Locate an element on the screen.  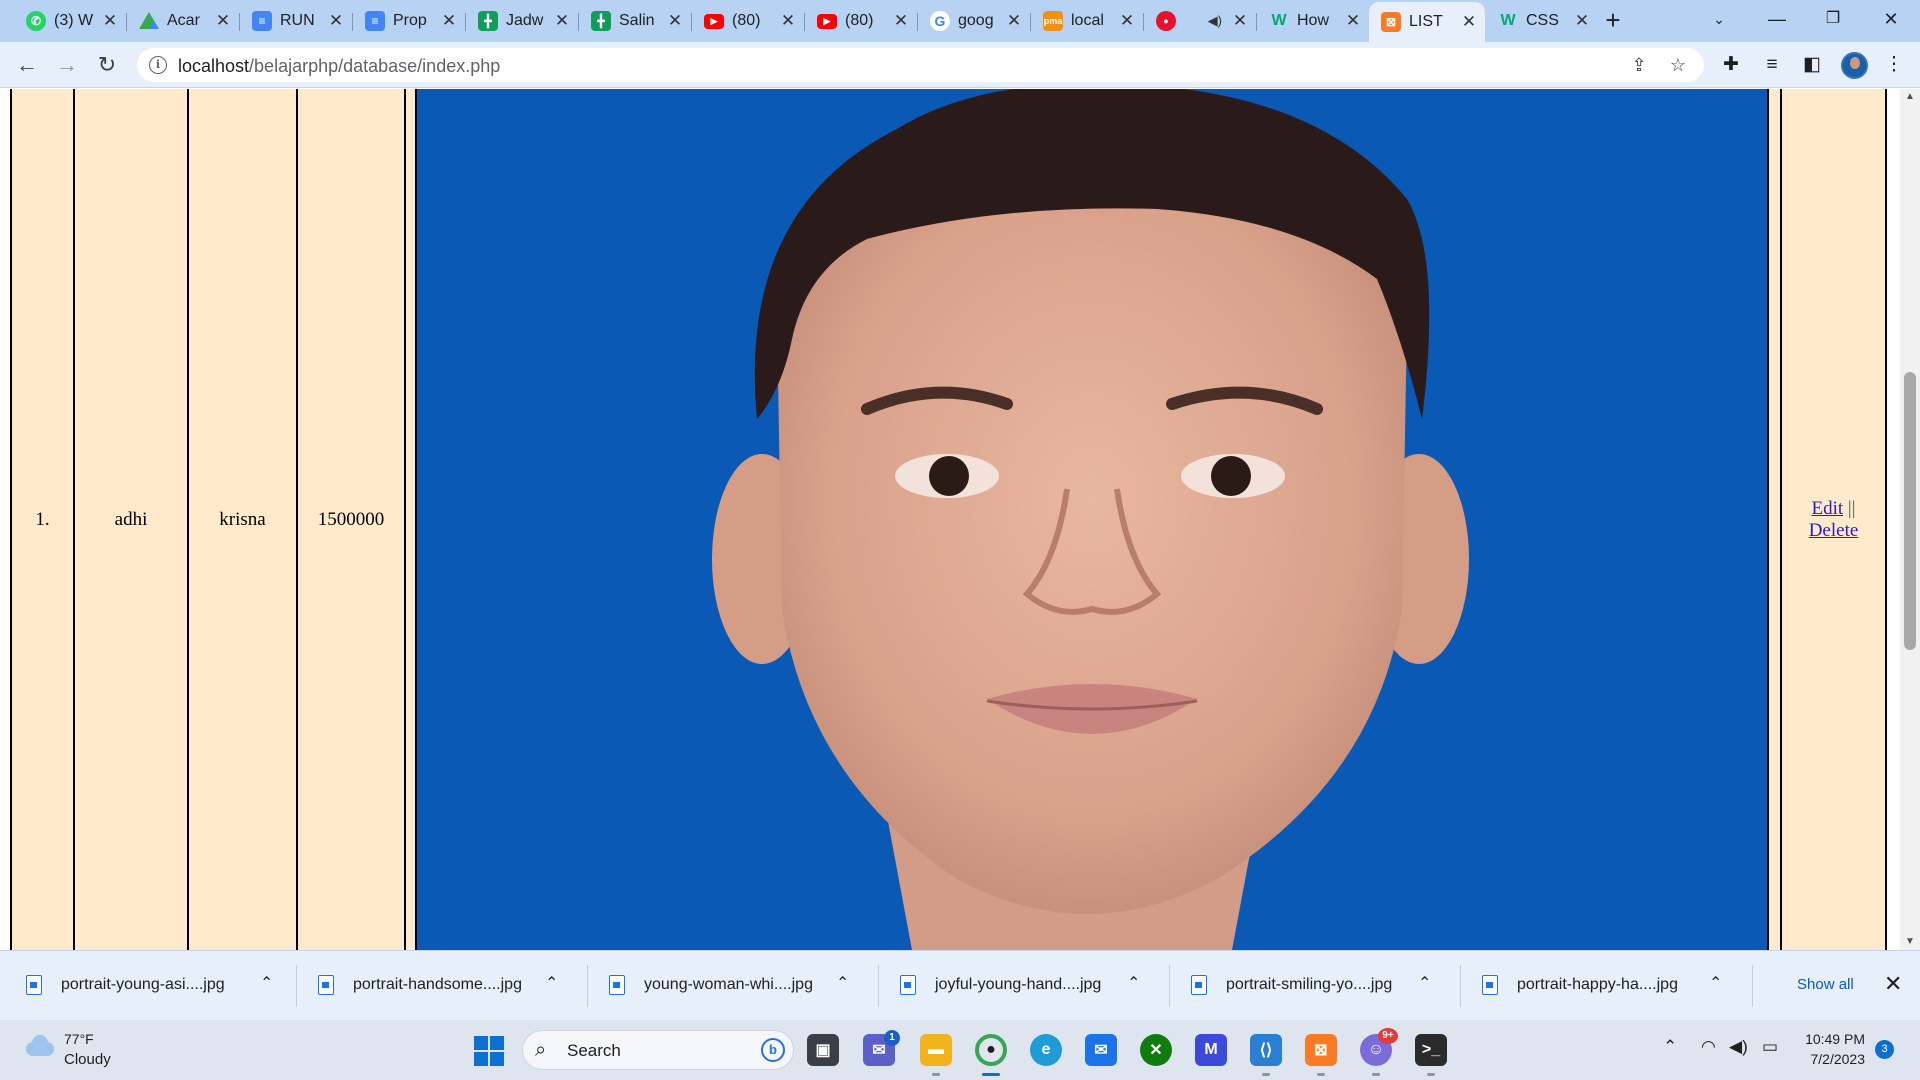
edge-icon: e is located at coordinates (1046, 1050).